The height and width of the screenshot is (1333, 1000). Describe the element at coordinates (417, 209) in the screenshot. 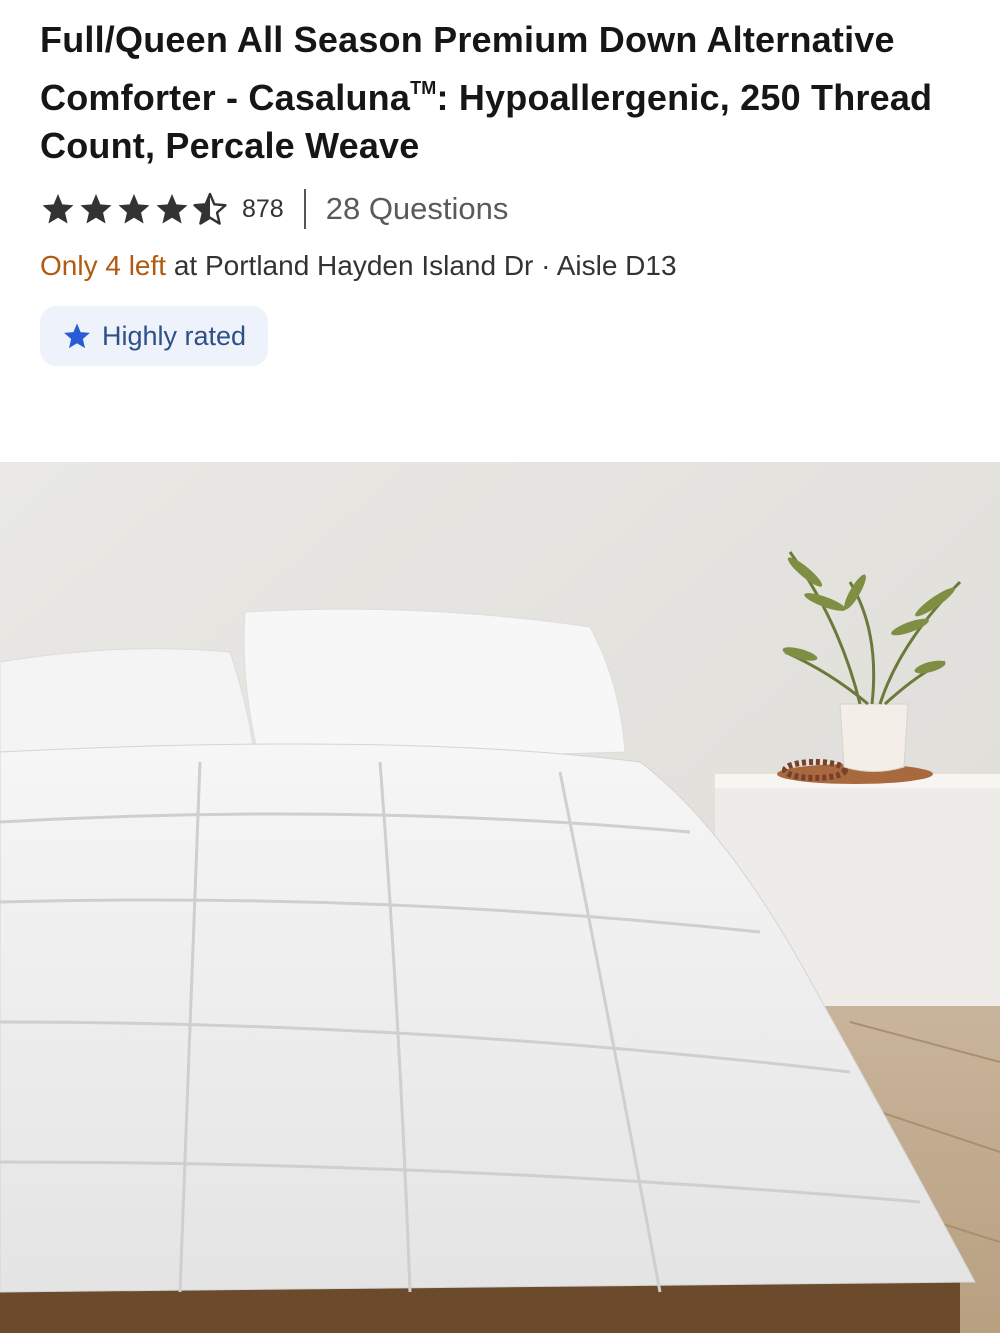

I see `questions-link: 28 Questions` at that location.